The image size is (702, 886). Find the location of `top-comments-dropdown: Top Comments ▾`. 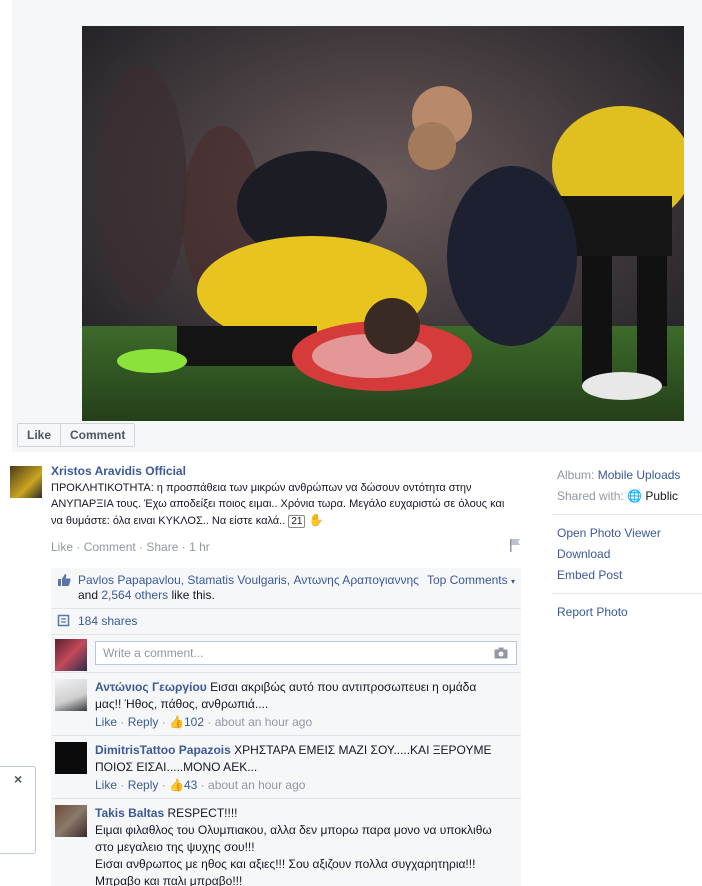

top-comments-dropdown: Top Comments ▾ is located at coordinates (471, 581).